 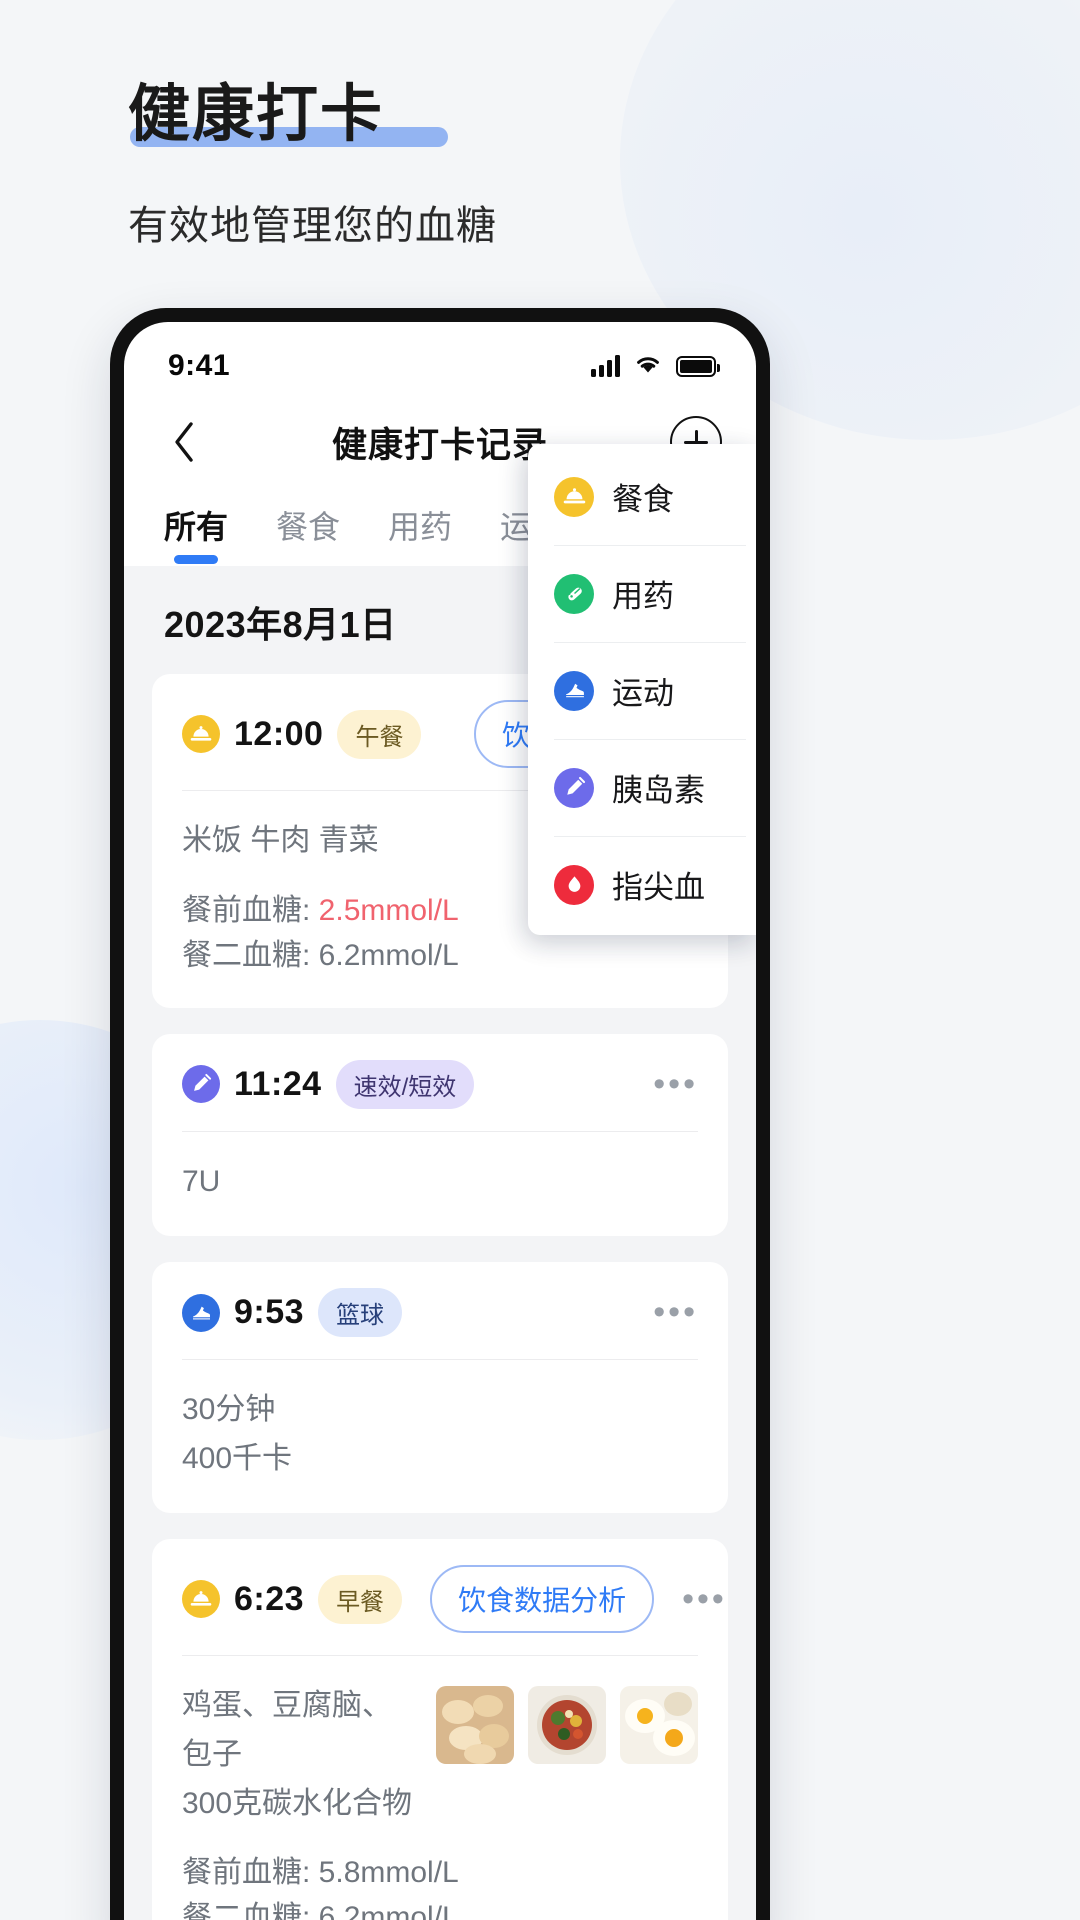 What do you see at coordinates (658, 887) in the screenshot?
I see `dropdown-item-label: 指尖血` at bounding box center [658, 887].